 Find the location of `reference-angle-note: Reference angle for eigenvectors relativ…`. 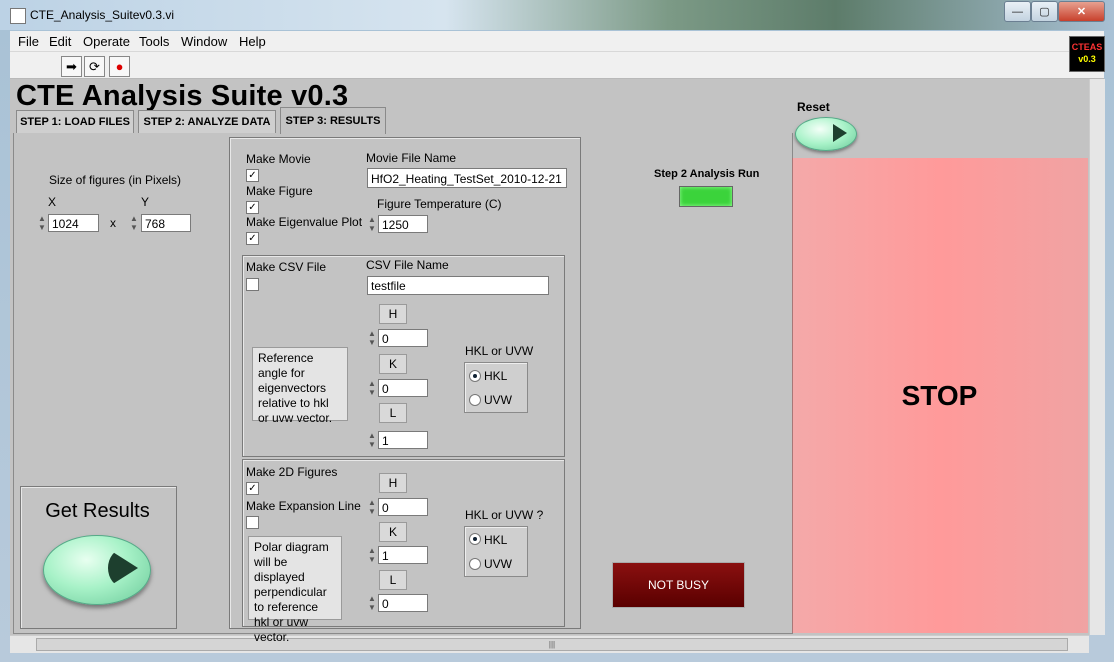

reference-angle-note: Reference angle for eigenvectors relativ… is located at coordinates (300, 386).